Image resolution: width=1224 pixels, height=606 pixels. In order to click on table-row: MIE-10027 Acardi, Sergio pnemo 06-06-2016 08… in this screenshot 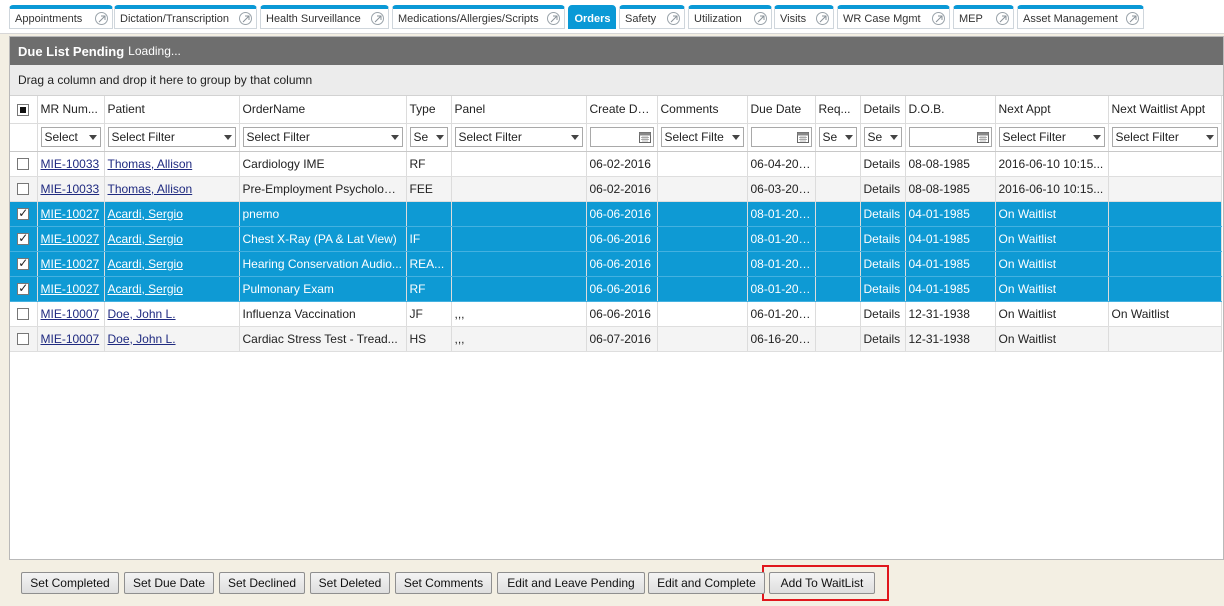, I will do `click(616, 214)`.